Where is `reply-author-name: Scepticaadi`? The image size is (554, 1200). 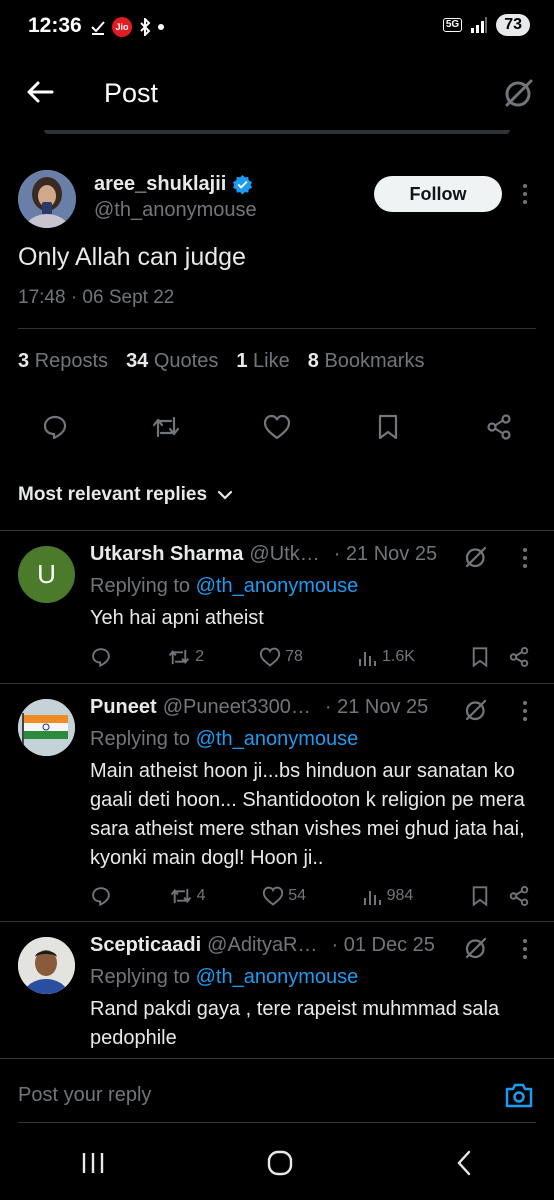
reply-author-name: Scepticaadi is located at coordinates (145, 945).